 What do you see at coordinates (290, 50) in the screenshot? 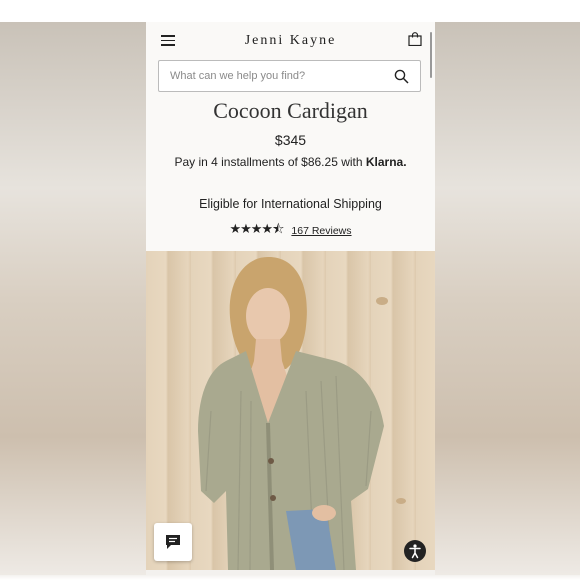
I see `header: Jenni Kayne` at bounding box center [290, 50].